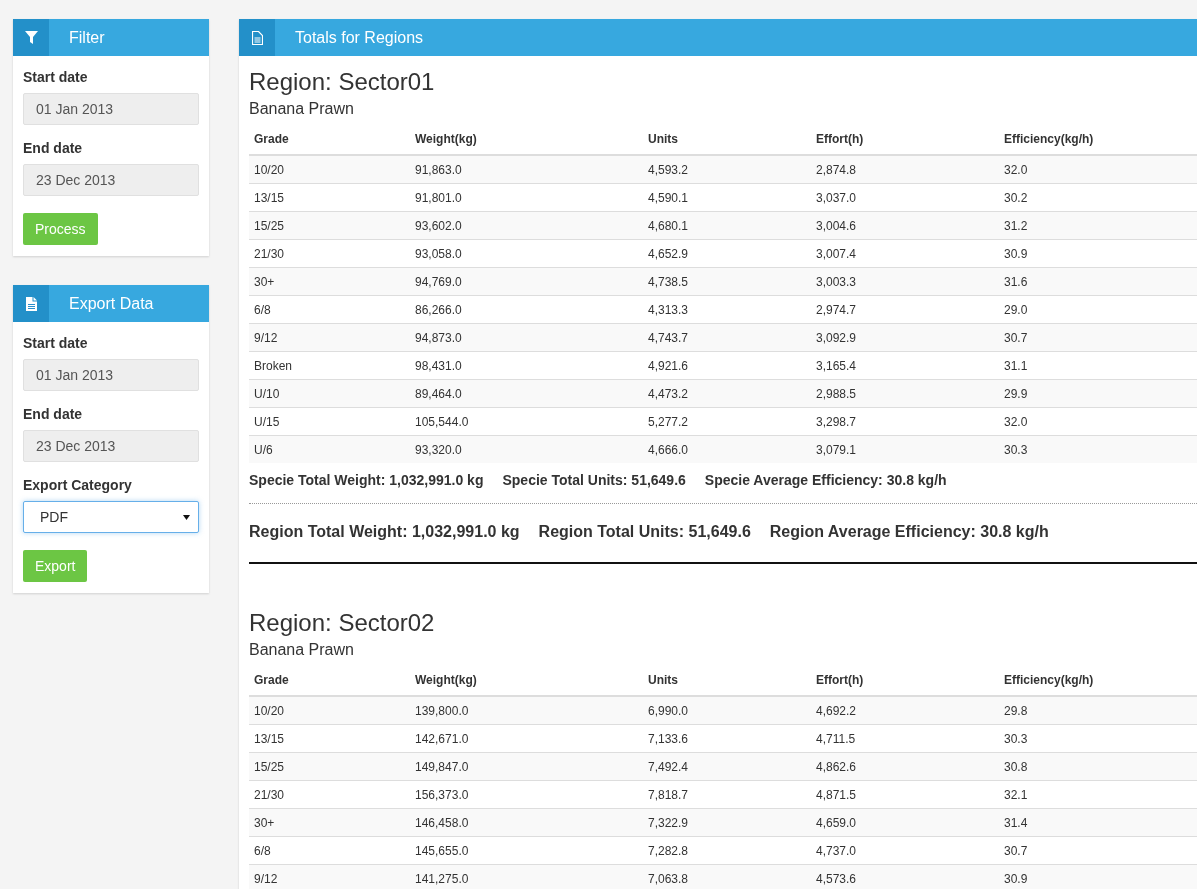 This screenshot has width=1197, height=889. What do you see at coordinates (526, 710) in the screenshot?
I see `table-cell: 139,800.0` at bounding box center [526, 710].